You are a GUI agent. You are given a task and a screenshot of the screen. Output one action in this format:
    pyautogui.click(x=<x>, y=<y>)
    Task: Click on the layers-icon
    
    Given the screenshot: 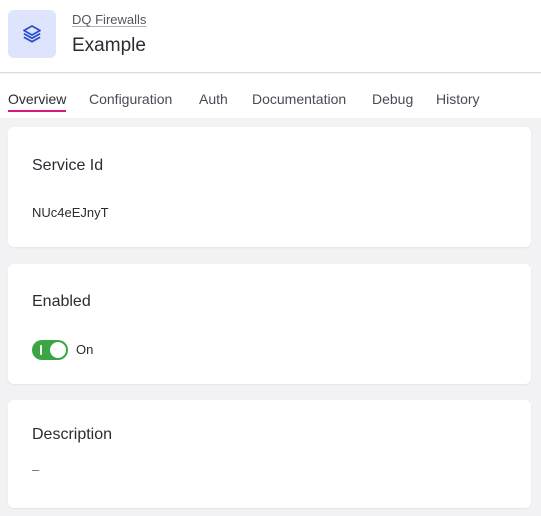 What is the action you would take?
    pyautogui.click(x=32, y=34)
    